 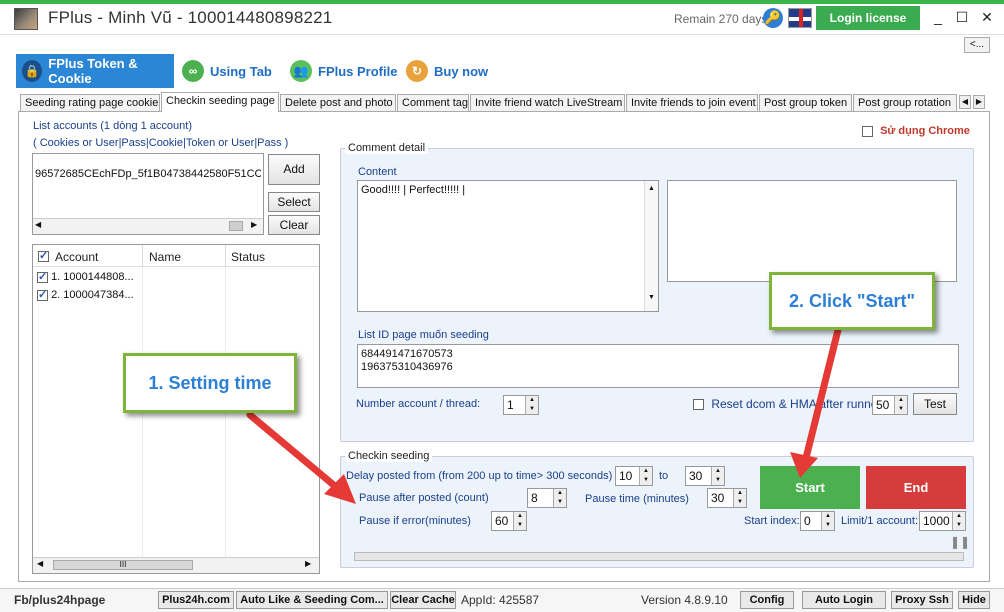 I want to click on config-button: Config, so click(x=767, y=600).